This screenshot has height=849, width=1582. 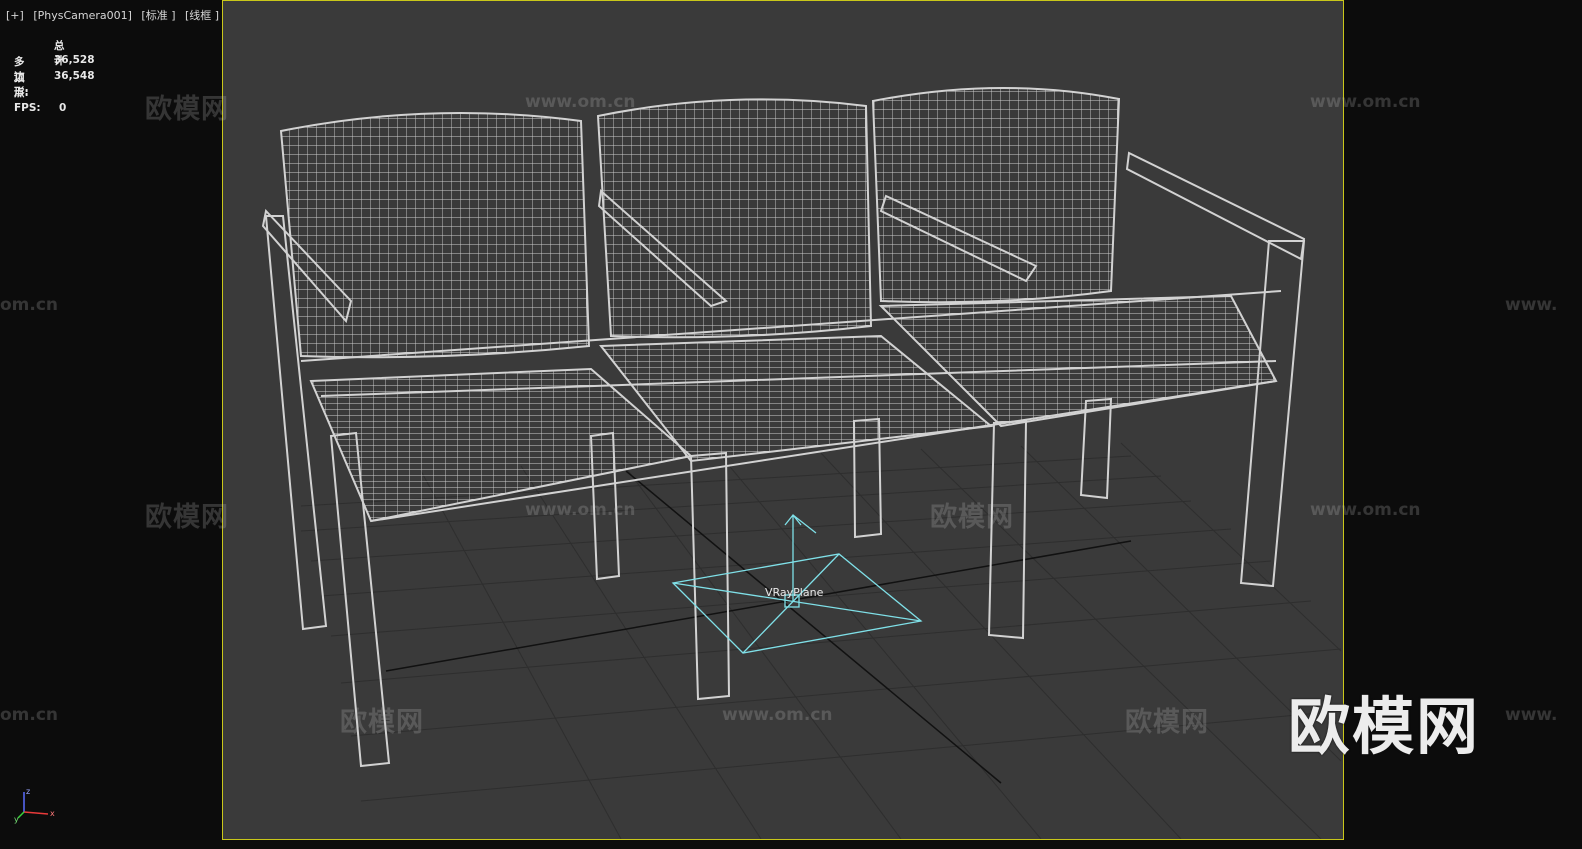 What do you see at coordinates (82, 15) in the screenshot?
I see `viewport-camera-menu: [PhysCamera001]` at bounding box center [82, 15].